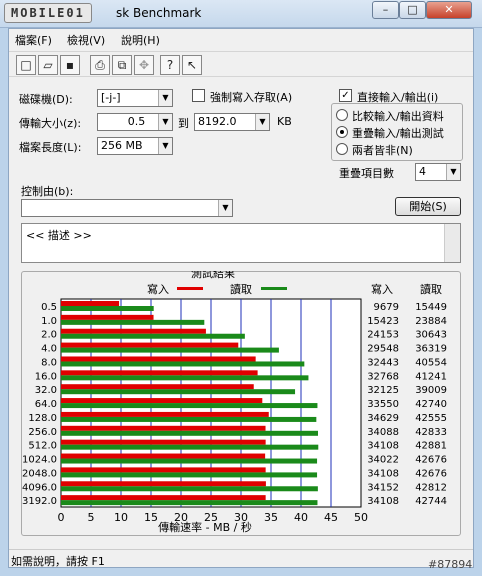  I want to click on status-bar: 如需說明，請按 F1, so click(241, 558).